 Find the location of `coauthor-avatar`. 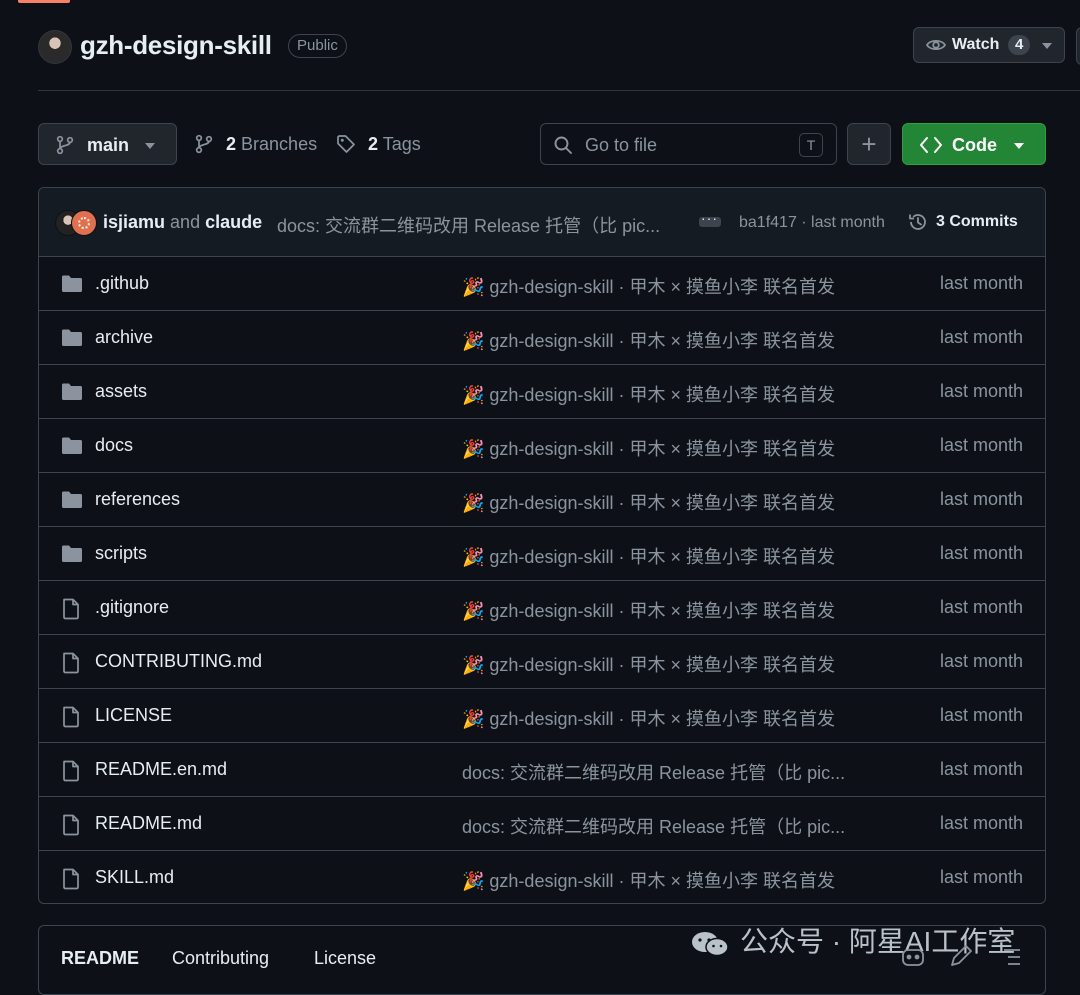

coauthor-avatar is located at coordinates (84, 223).